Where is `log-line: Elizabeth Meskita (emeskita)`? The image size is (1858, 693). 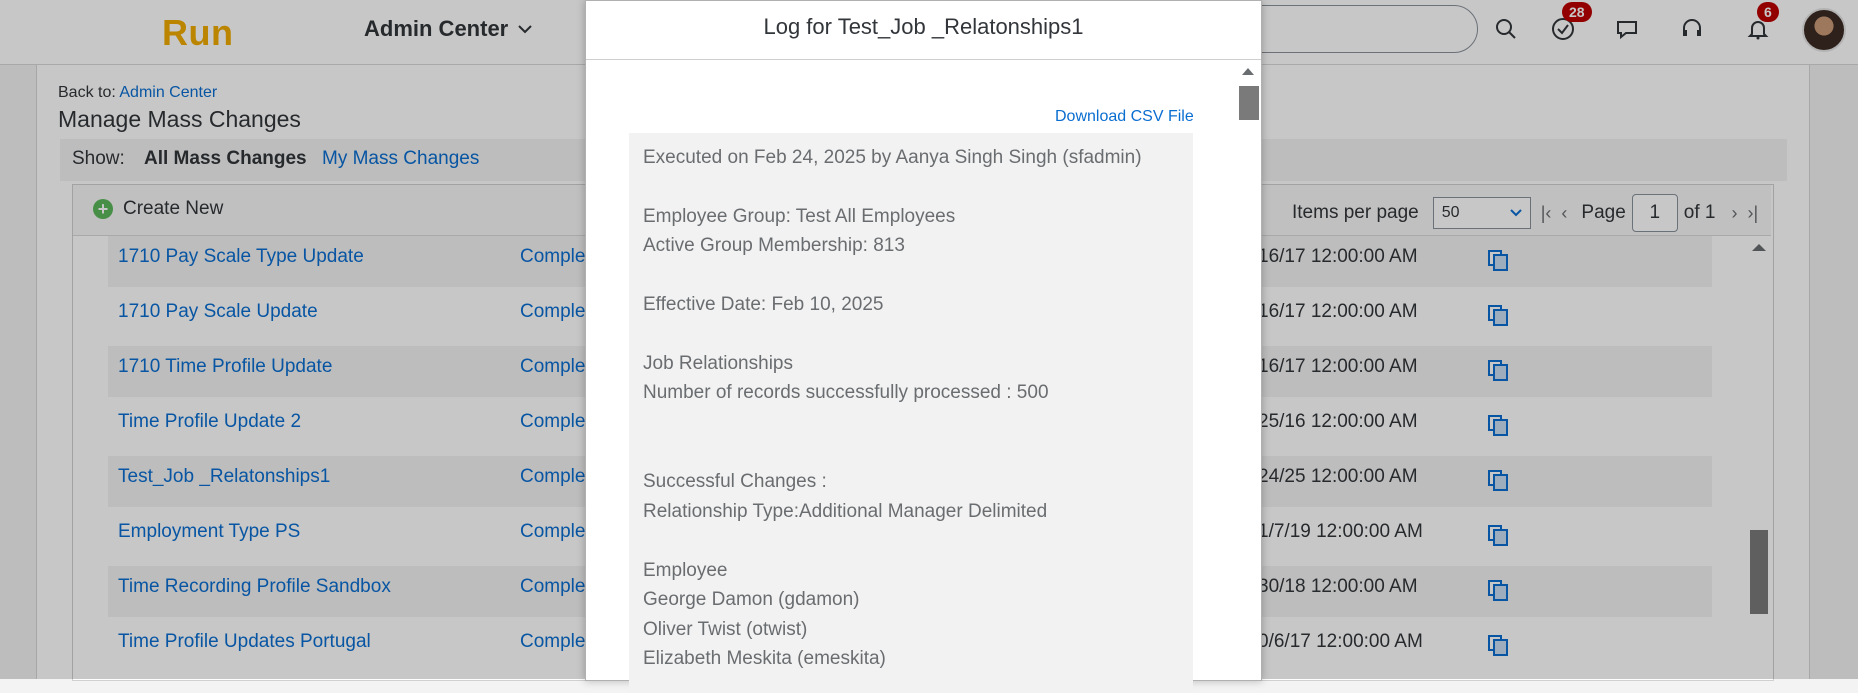
log-line: Elizabeth Meskita (emeskita) is located at coordinates (764, 658).